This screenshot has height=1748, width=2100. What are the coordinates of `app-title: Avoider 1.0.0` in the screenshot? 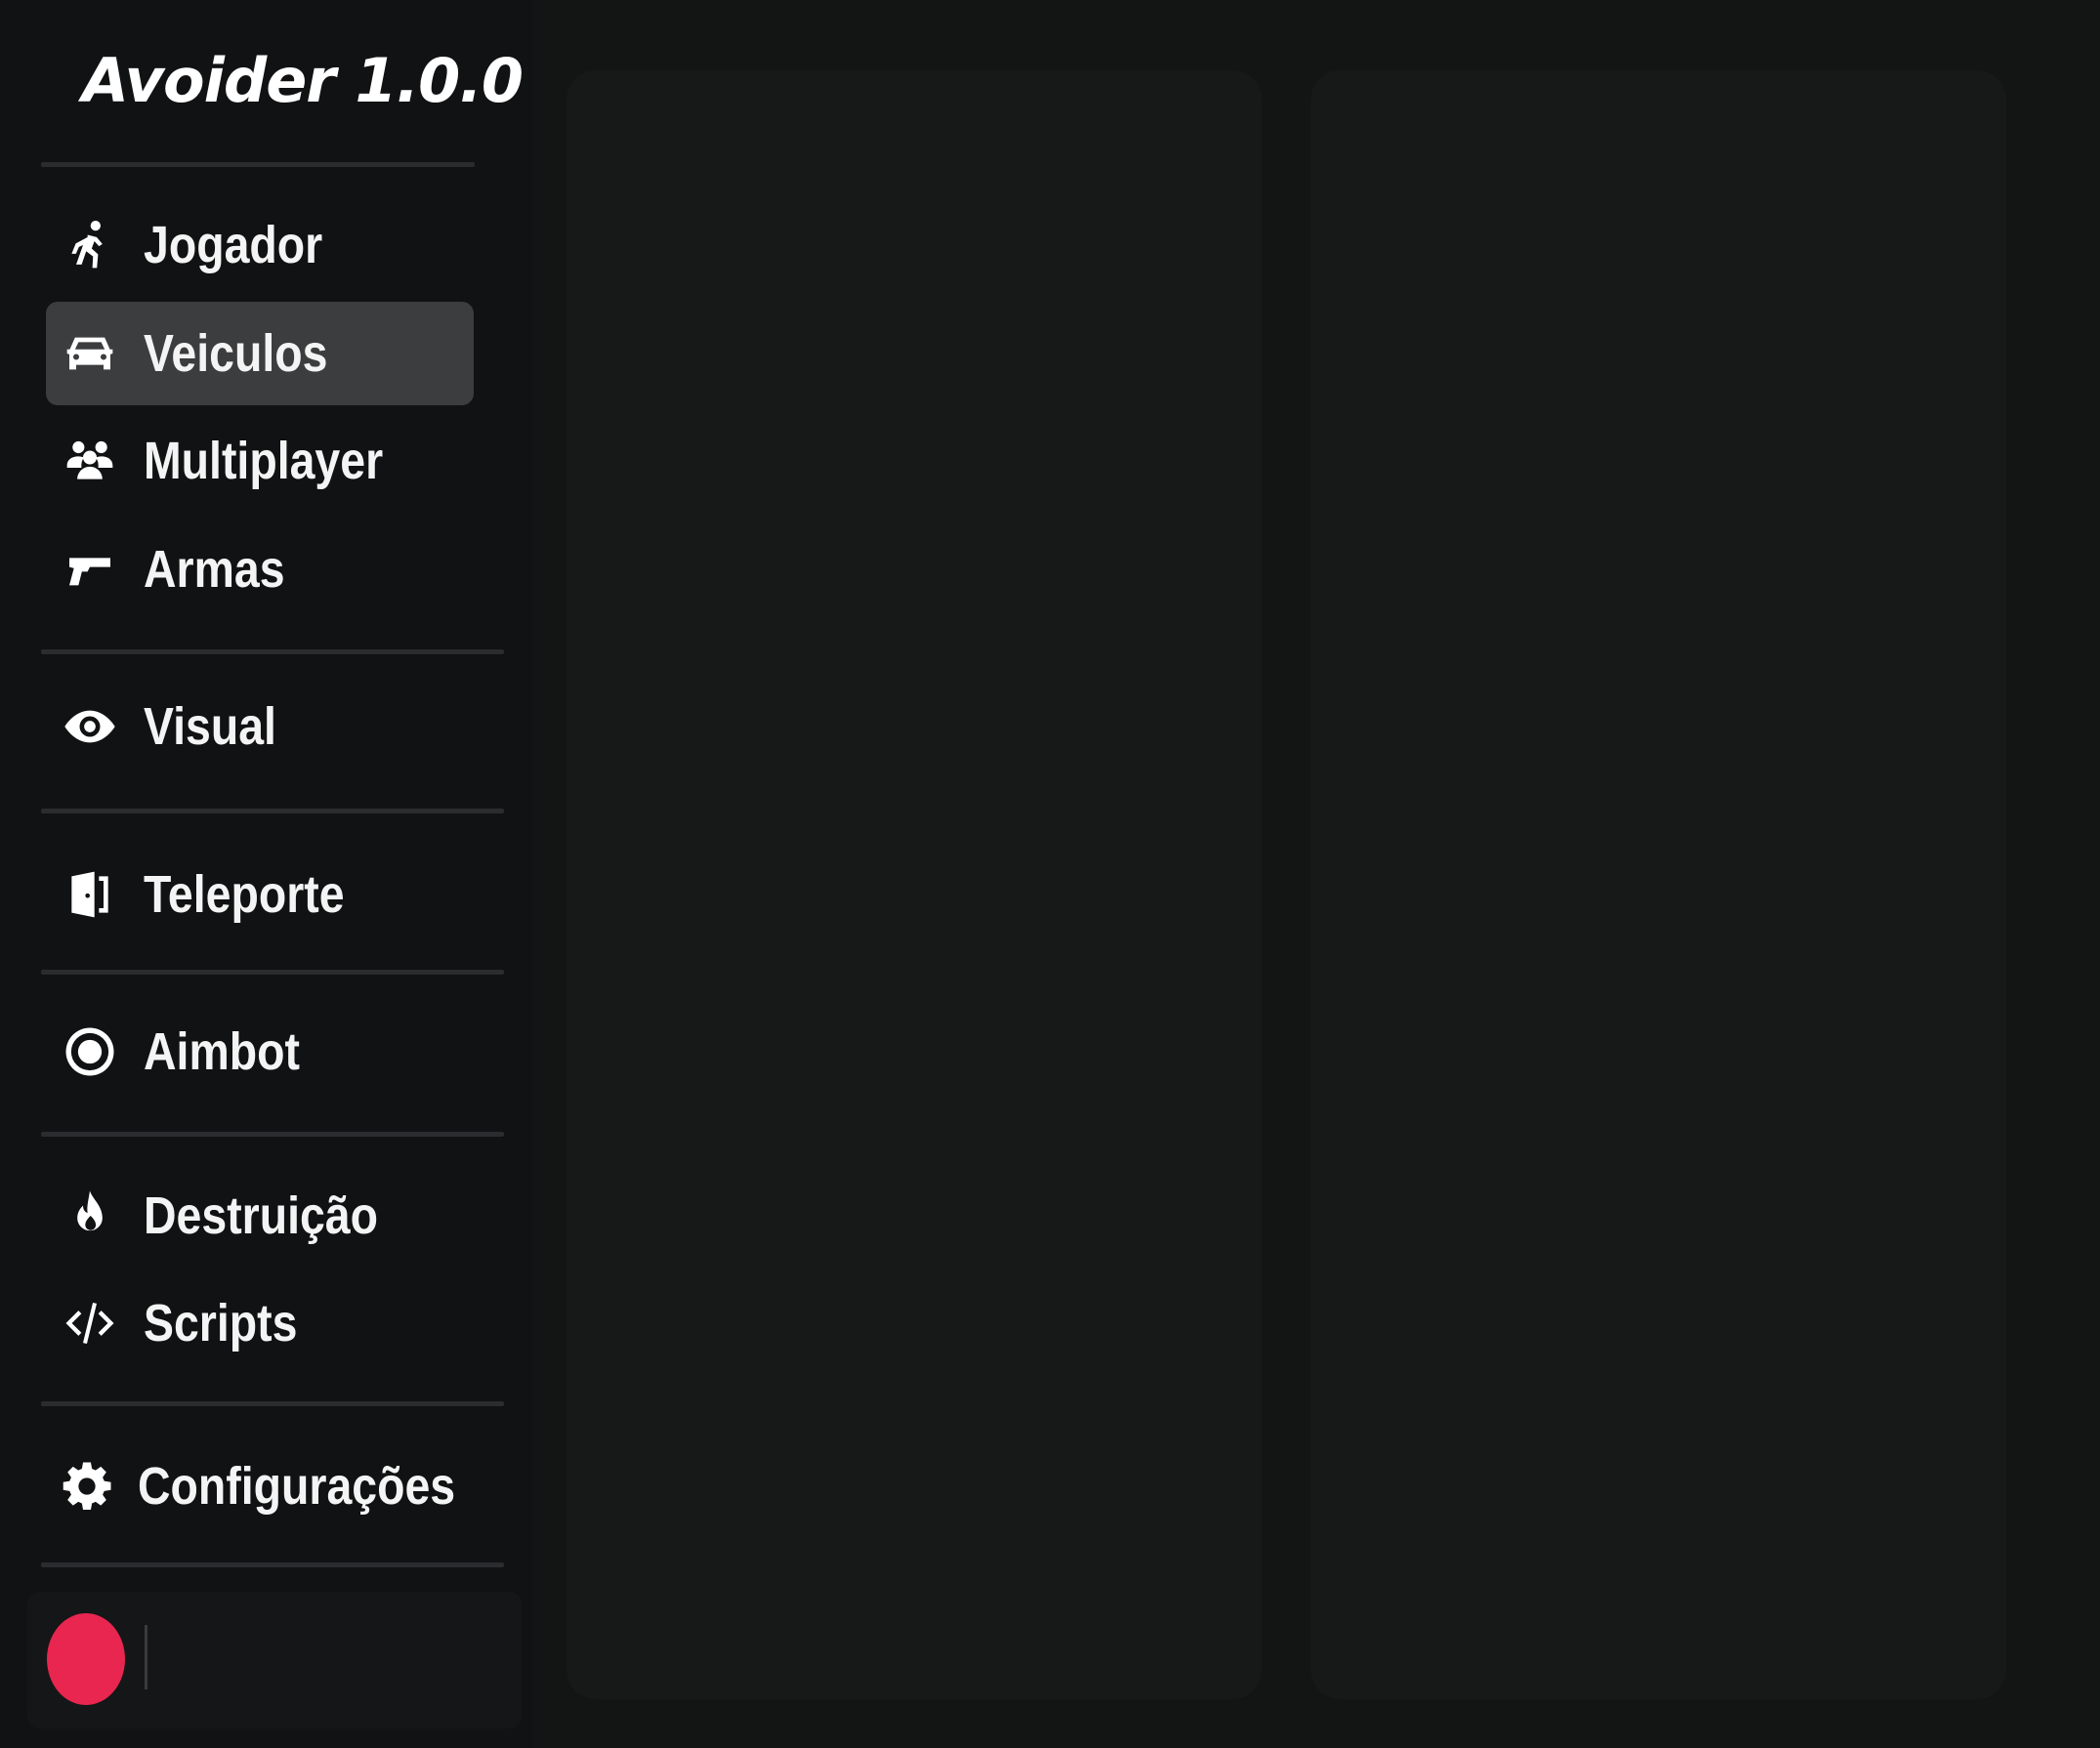 It's located at (303, 80).